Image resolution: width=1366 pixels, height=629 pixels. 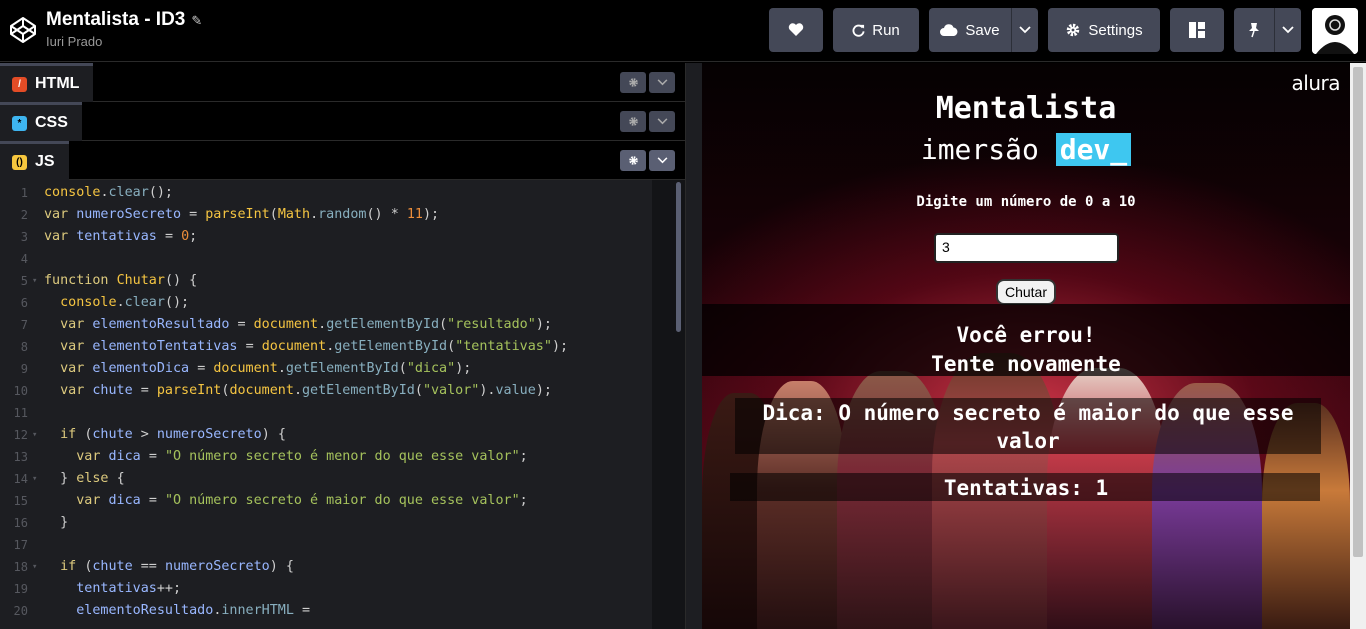 I want to click on tab-css: * CSS, so click(x=41, y=121).